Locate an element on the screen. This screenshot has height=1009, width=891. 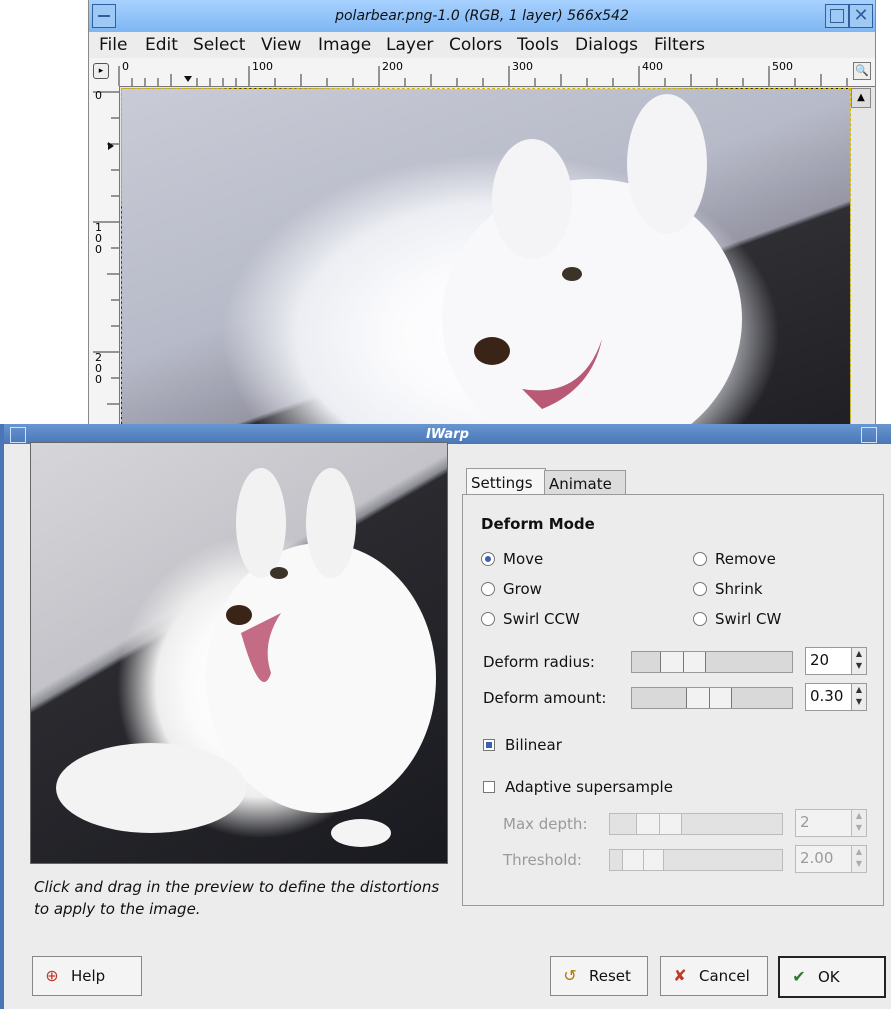
reset-icon: ↺ is located at coordinates (570, 975).